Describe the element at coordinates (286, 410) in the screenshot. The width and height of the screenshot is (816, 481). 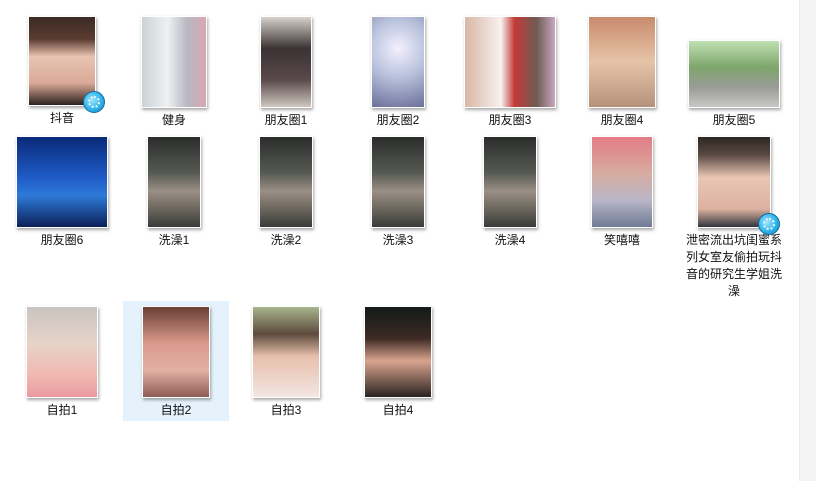
I see `file-name: 自拍3` at that location.